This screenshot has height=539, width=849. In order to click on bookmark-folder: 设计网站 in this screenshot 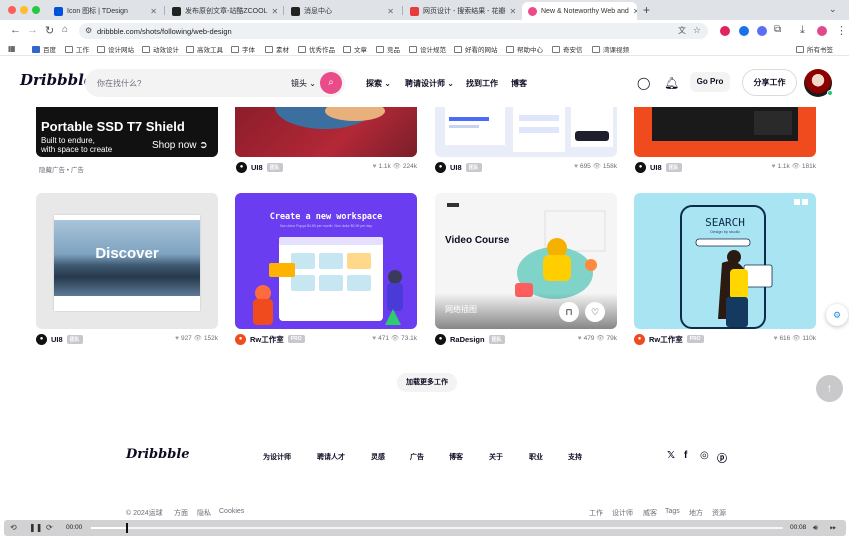, I will do `click(115, 49)`.